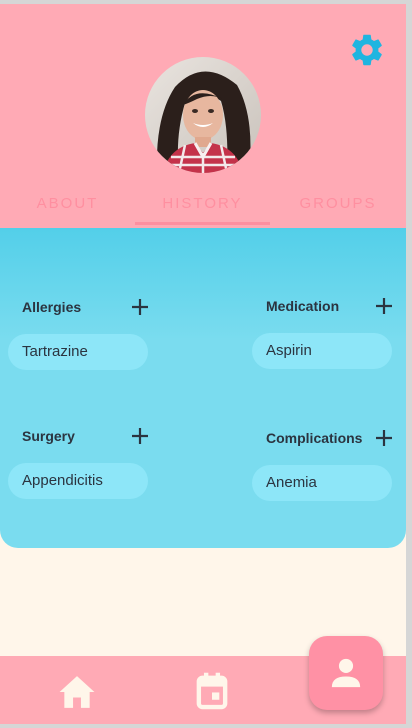 The width and height of the screenshot is (412, 728). Describe the element at coordinates (322, 483) in the screenshot. I see `complication-chip: Anemia` at that location.